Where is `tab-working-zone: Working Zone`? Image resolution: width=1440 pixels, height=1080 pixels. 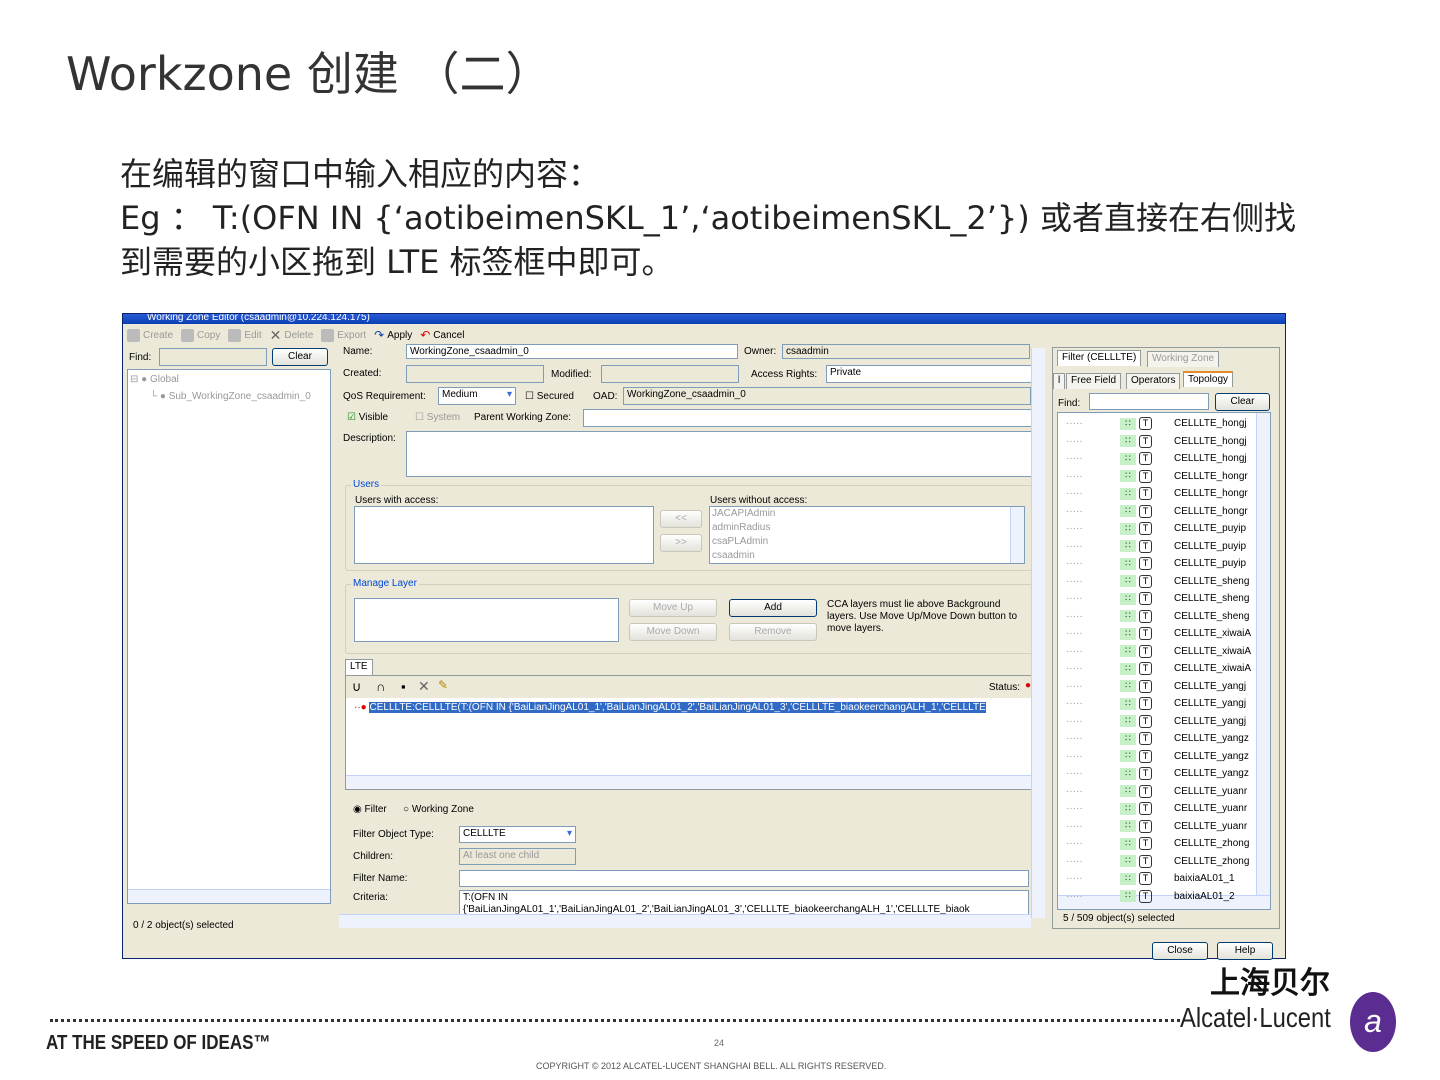
tab-working-zone: Working Zone is located at coordinates (1183, 359).